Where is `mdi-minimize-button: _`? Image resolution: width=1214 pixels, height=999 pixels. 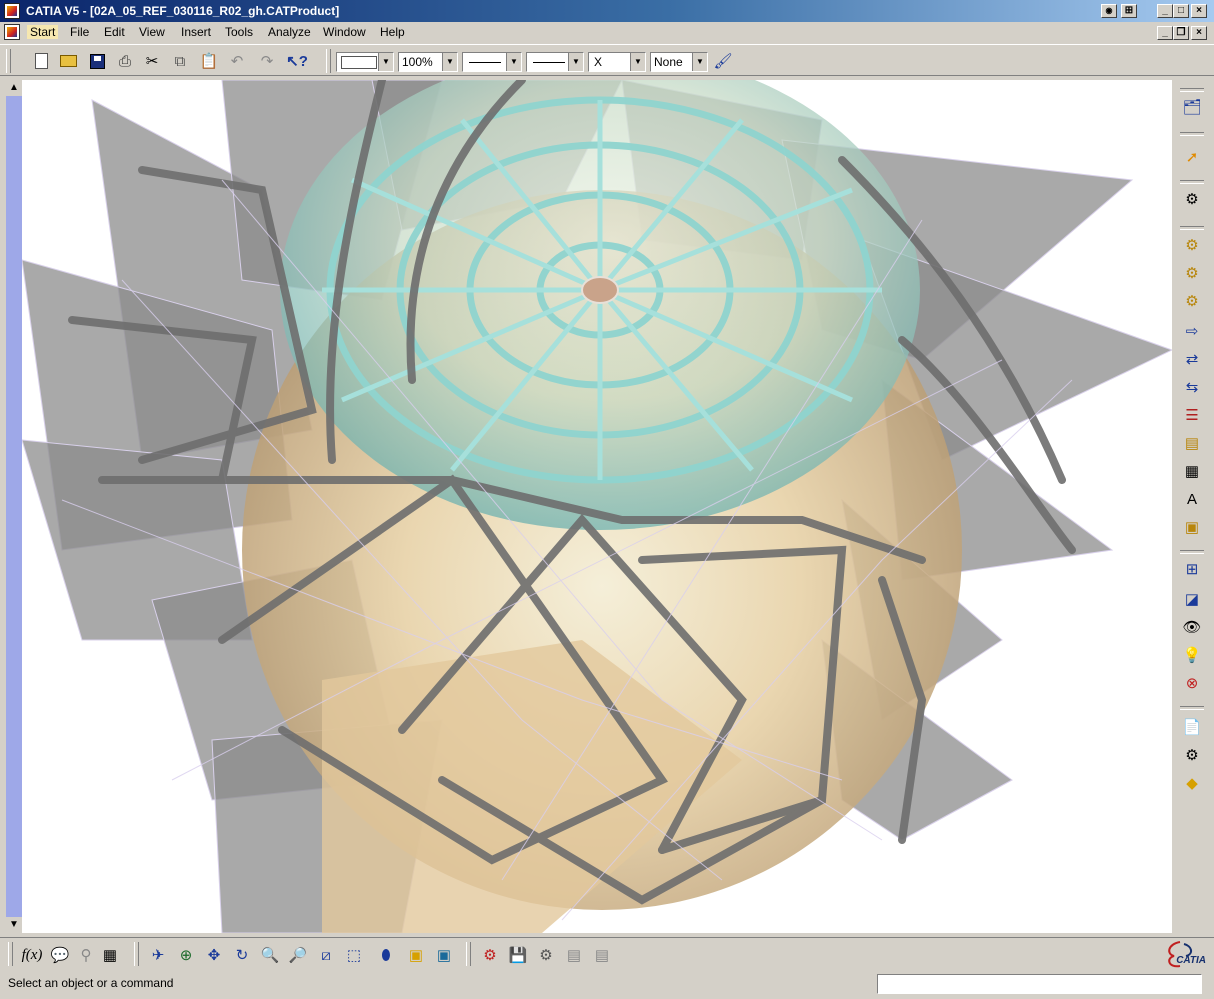
mdi-minimize-button: _ is located at coordinates (1165, 33).